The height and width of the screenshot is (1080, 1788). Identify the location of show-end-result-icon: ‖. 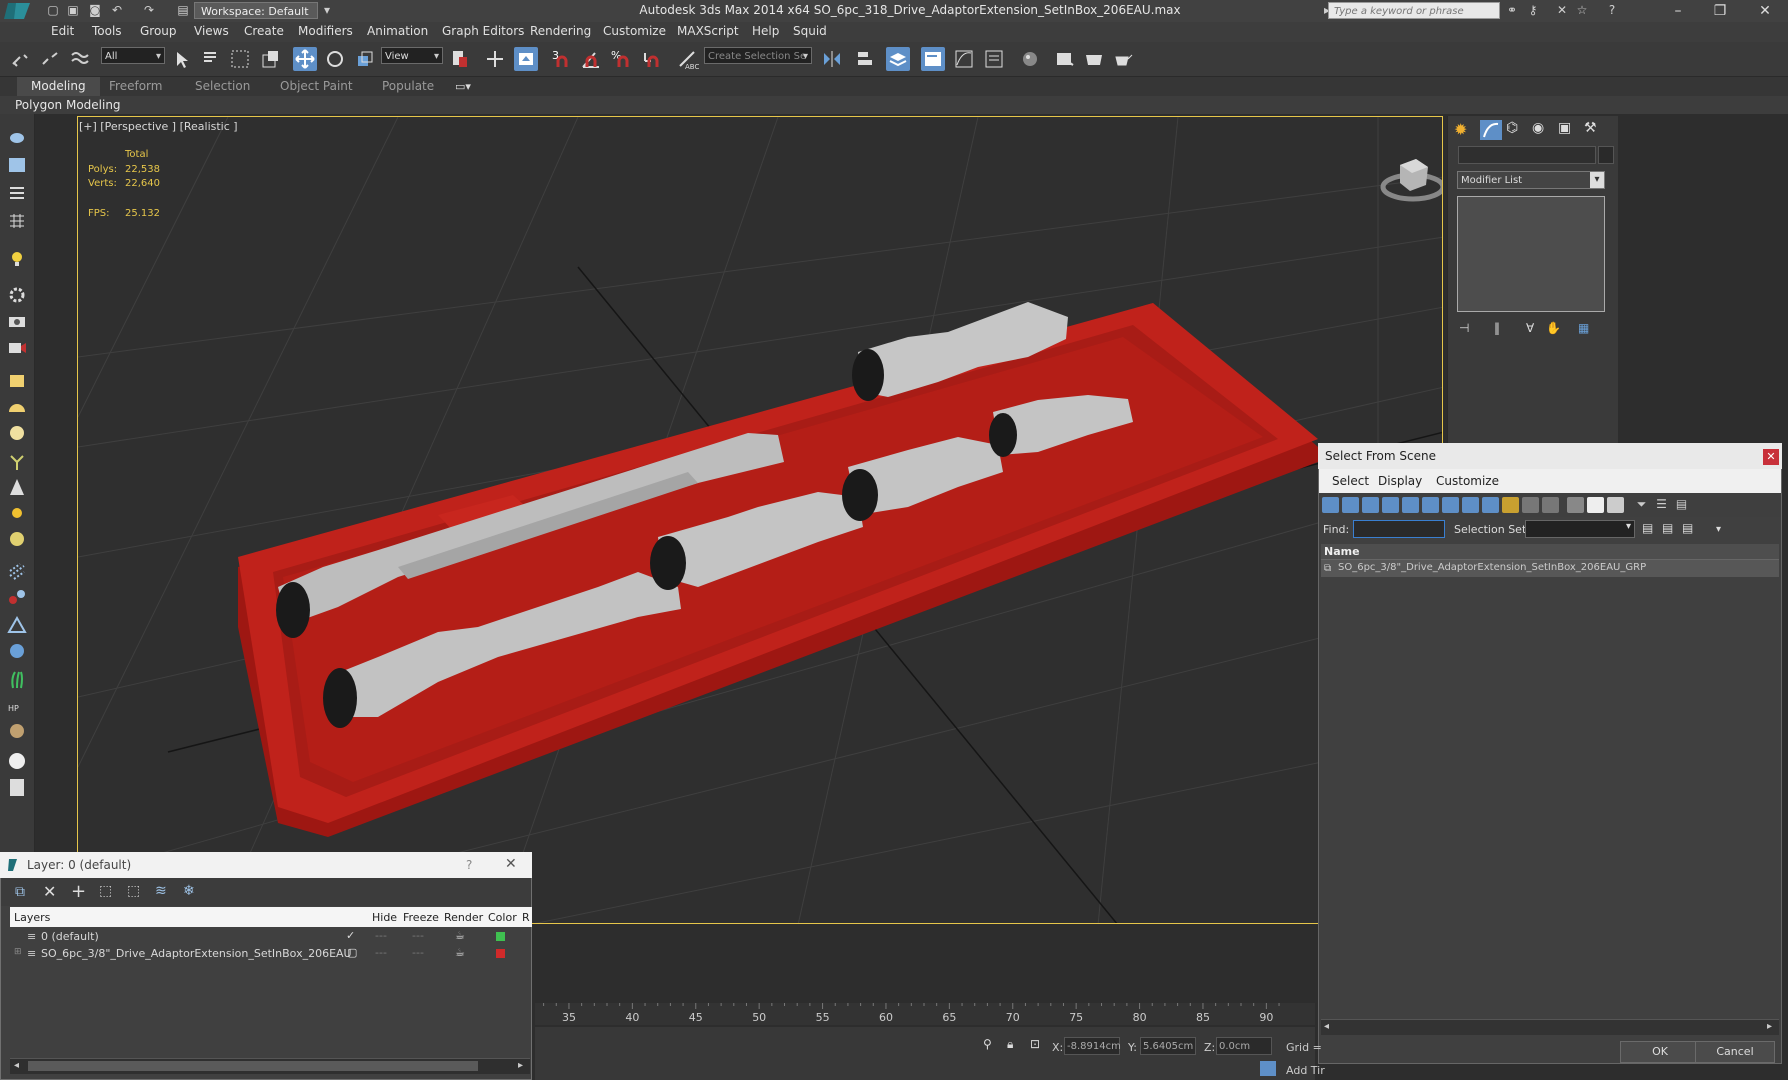
(1497, 328).